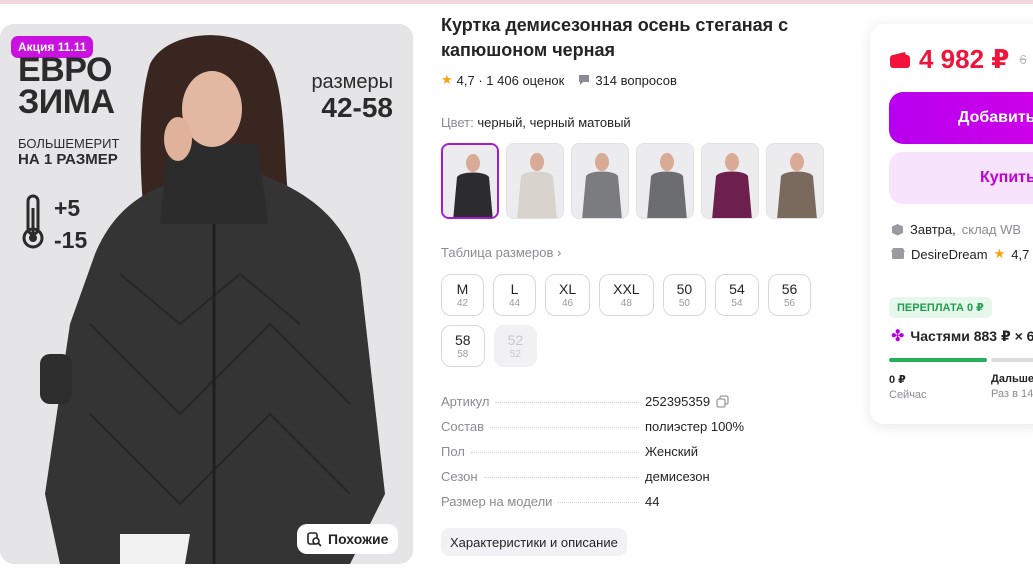 The height and width of the screenshot is (573, 1033). What do you see at coordinates (606, 506) in the screenshot?
I see `spec-row: Размер на модели 44` at bounding box center [606, 506].